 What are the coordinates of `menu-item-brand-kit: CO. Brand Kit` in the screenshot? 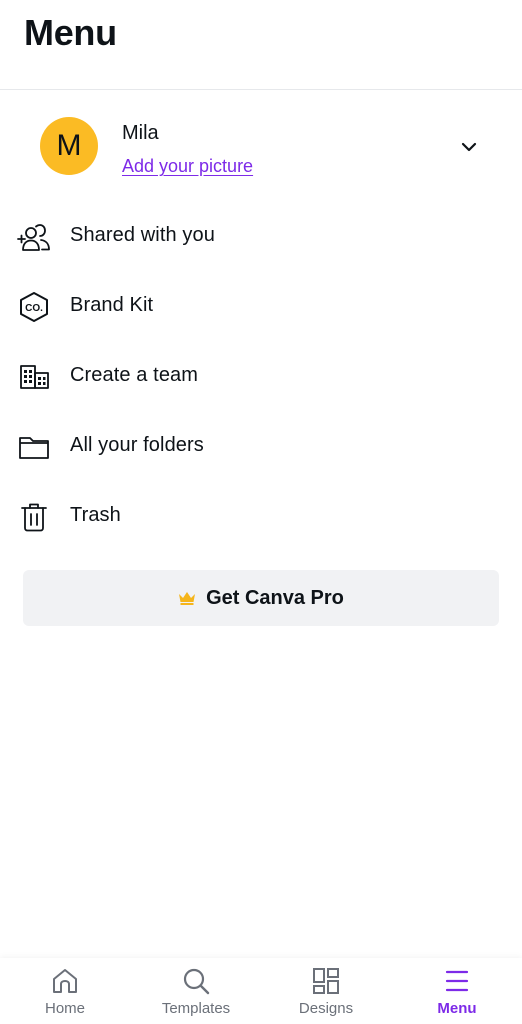 It's located at (261, 307).